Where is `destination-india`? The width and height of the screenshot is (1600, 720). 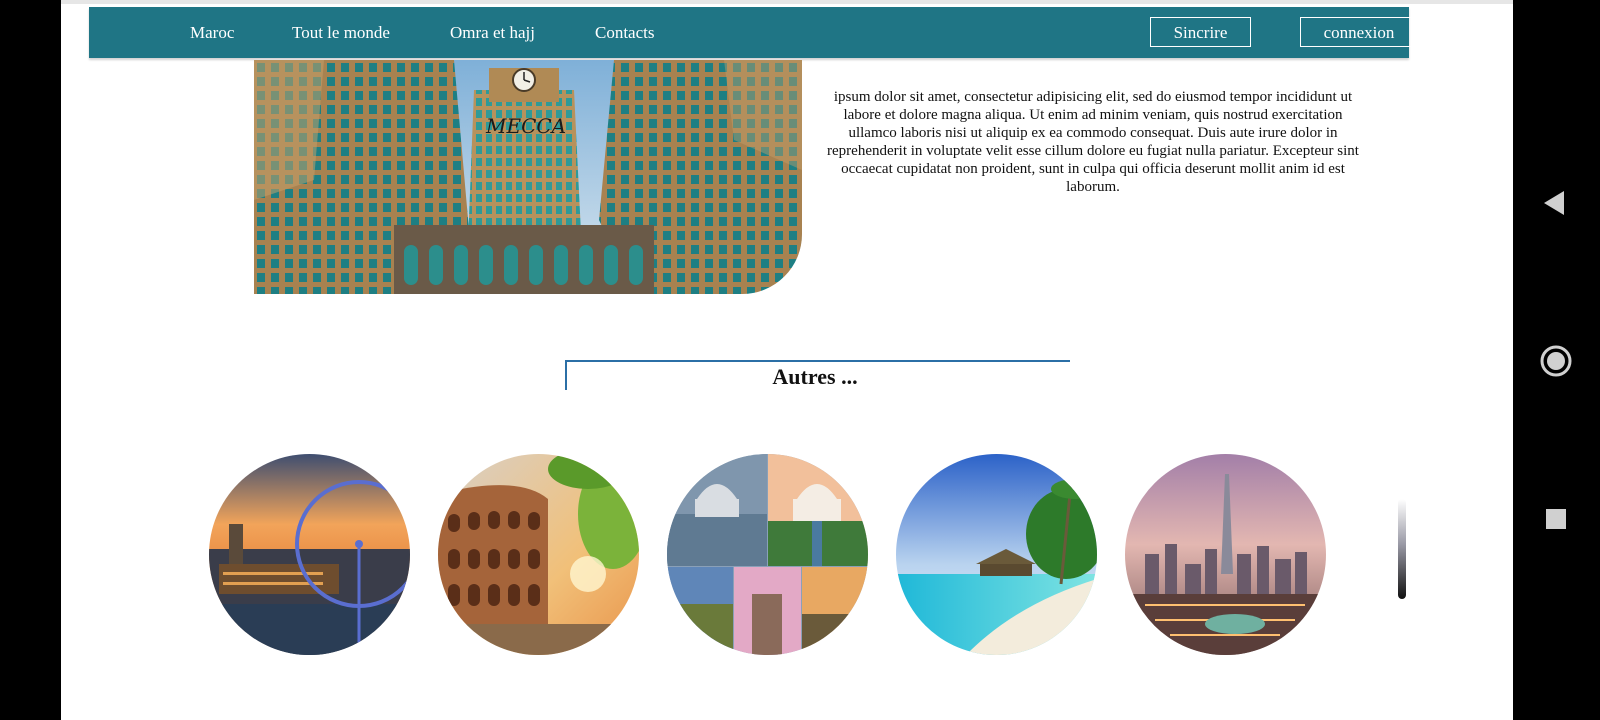 destination-india is located at coordinates (767, 554).